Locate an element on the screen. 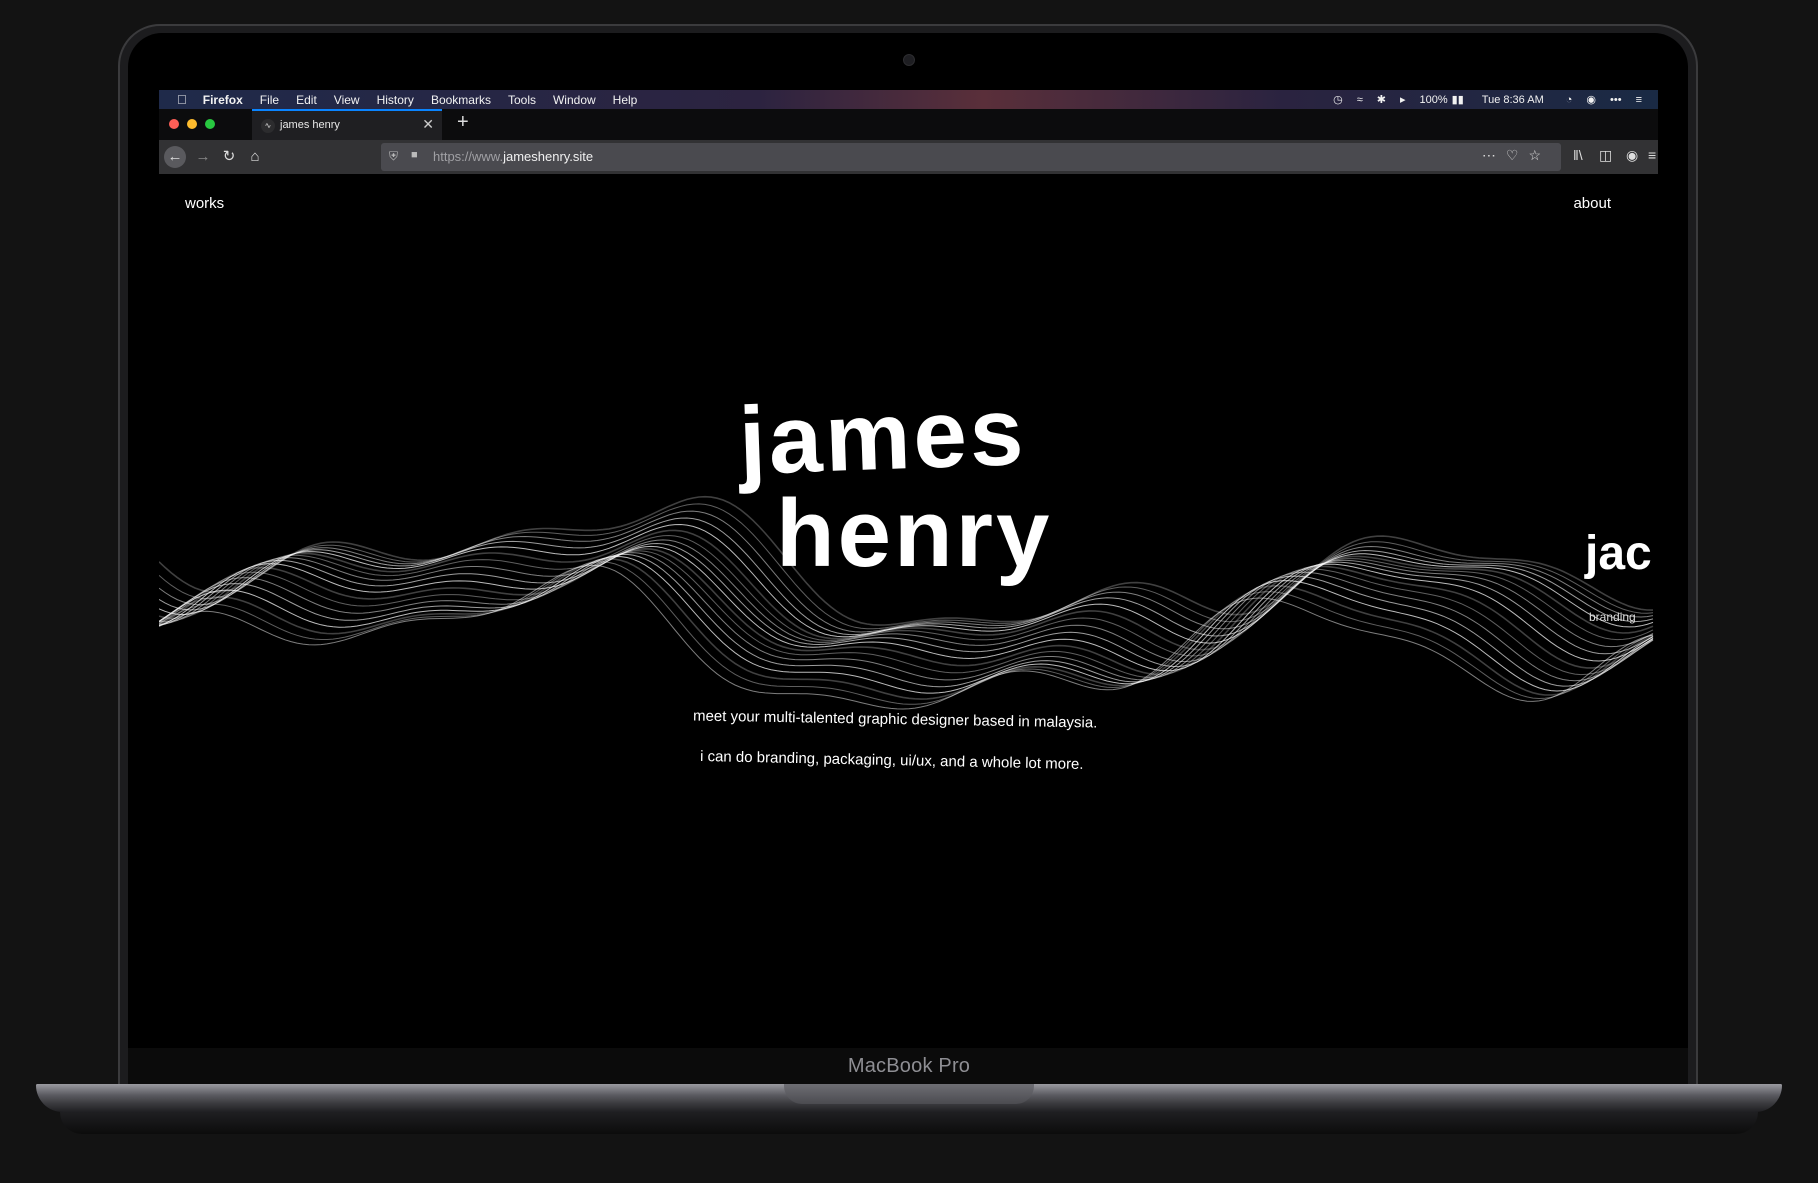 This screenshot has height=1183, width=1818. menubar-status-area: ◷ ≈ ✱ ▸ 100% ▮▮ Tue 8:36 AM ◔ ◉ ••• ≡ is located at coordinates (1488, 100).